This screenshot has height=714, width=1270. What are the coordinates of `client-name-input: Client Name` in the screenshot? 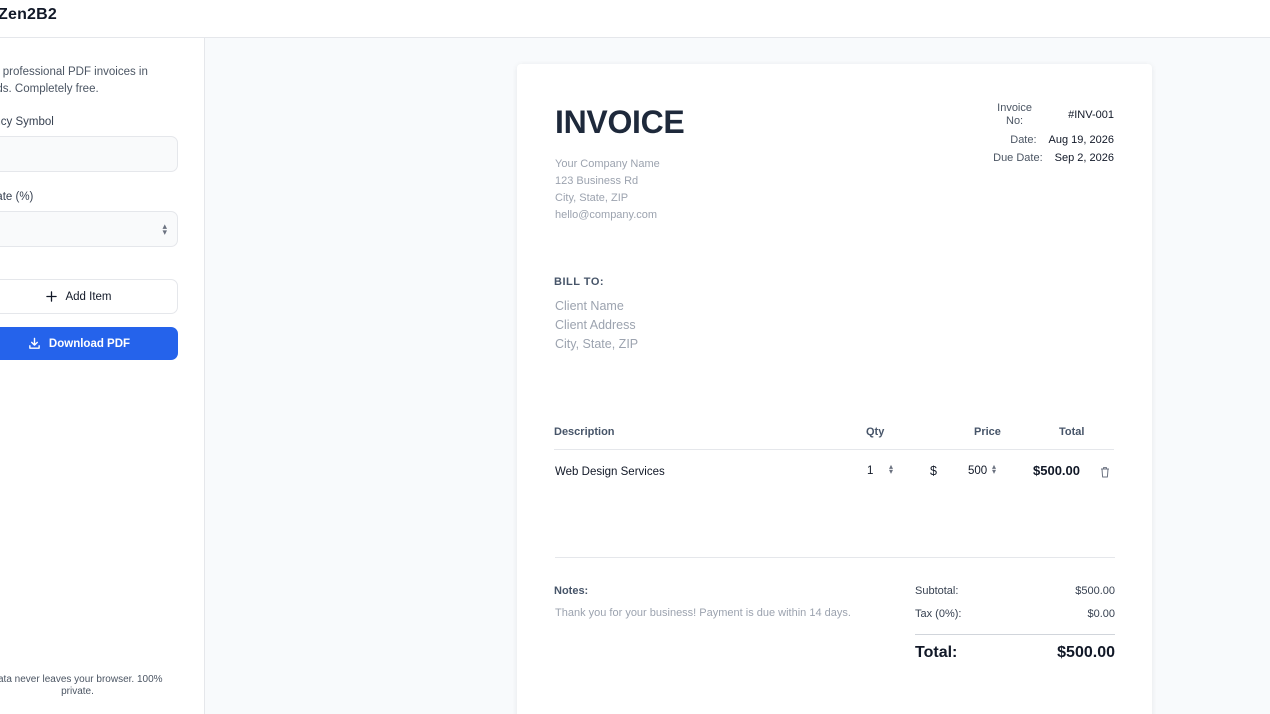 It's located at (596, 306).